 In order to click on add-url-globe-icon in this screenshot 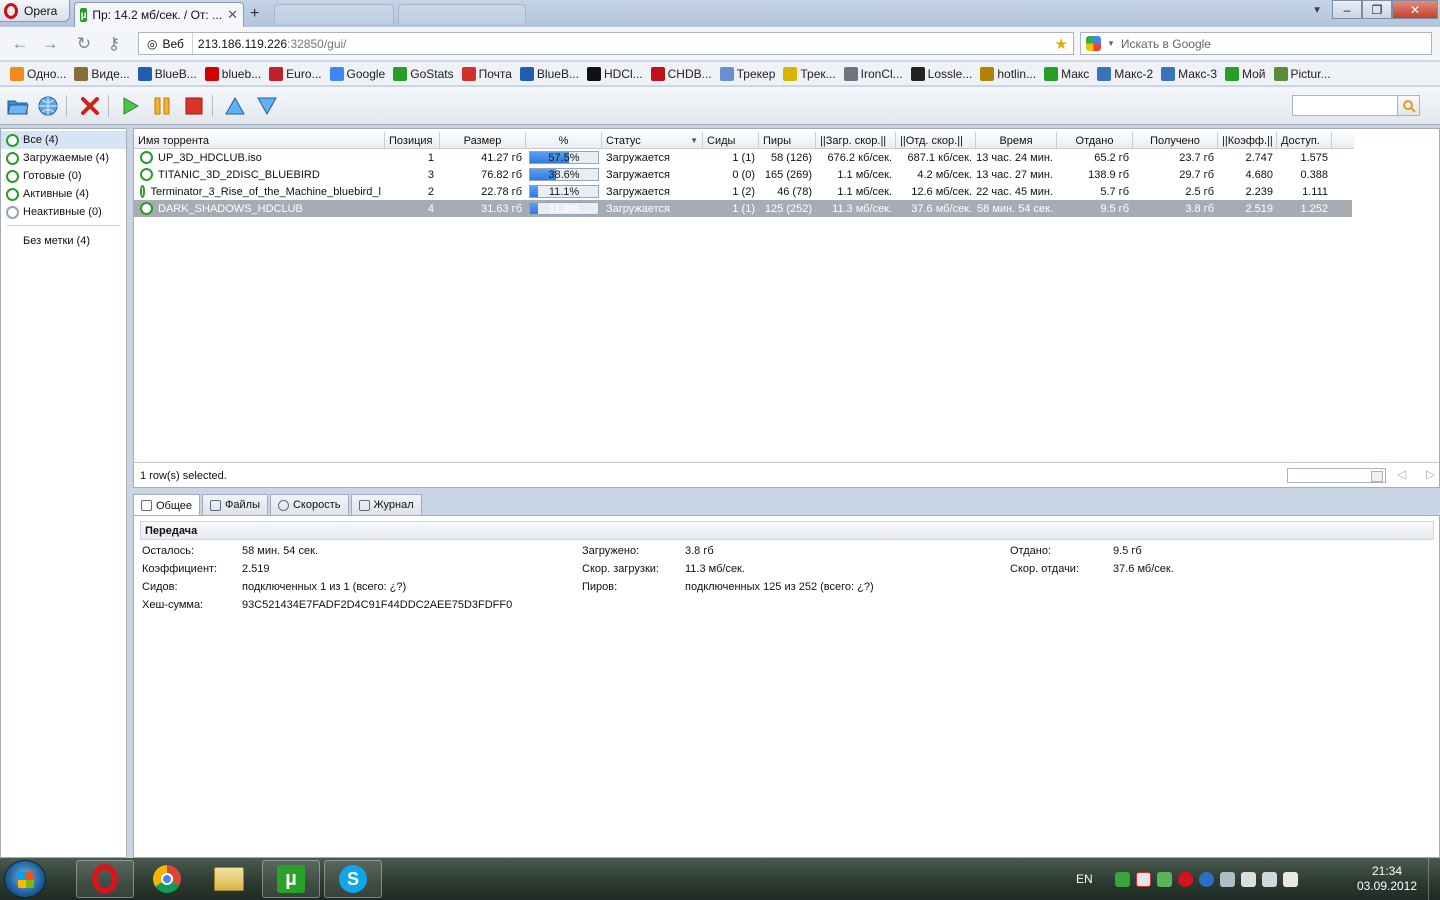, I will do `click(48, 106)`.